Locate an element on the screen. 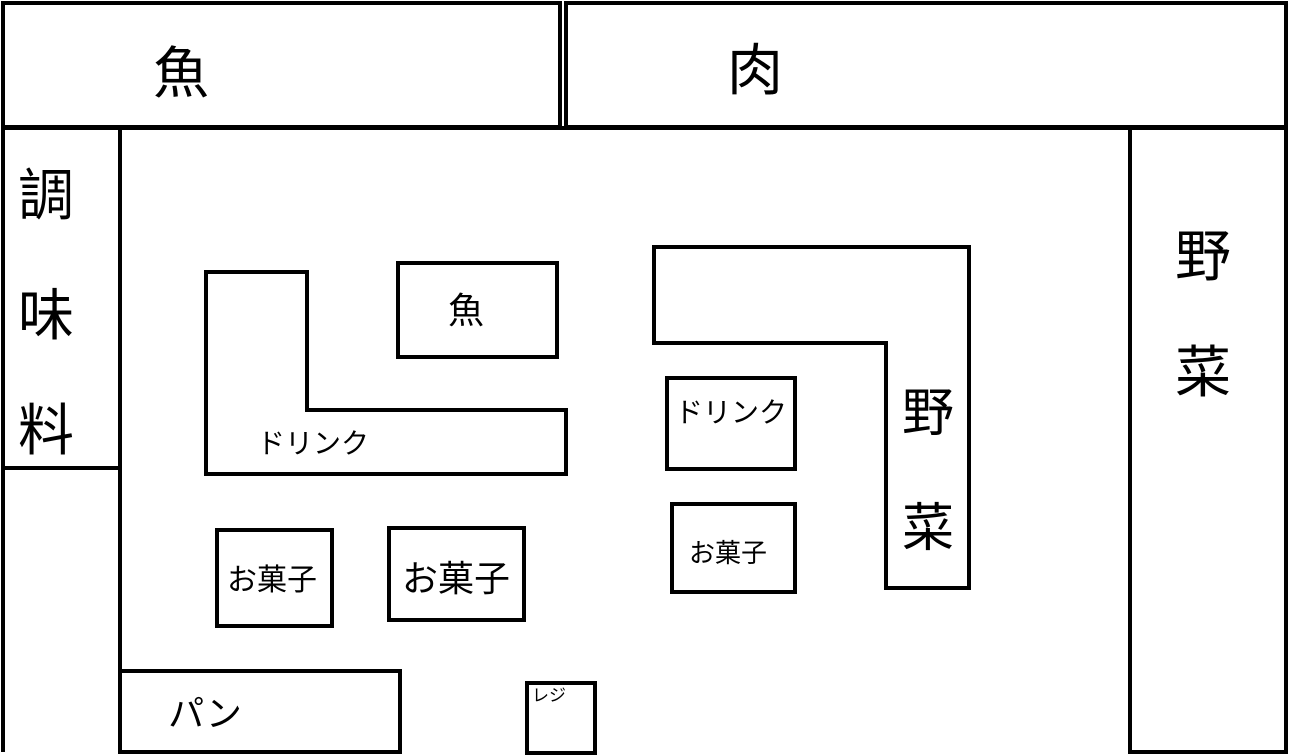 Image resolution: width=1291 pixels, height=755 pixels. vegetables-section-right is located at coordinates (1208, 440).